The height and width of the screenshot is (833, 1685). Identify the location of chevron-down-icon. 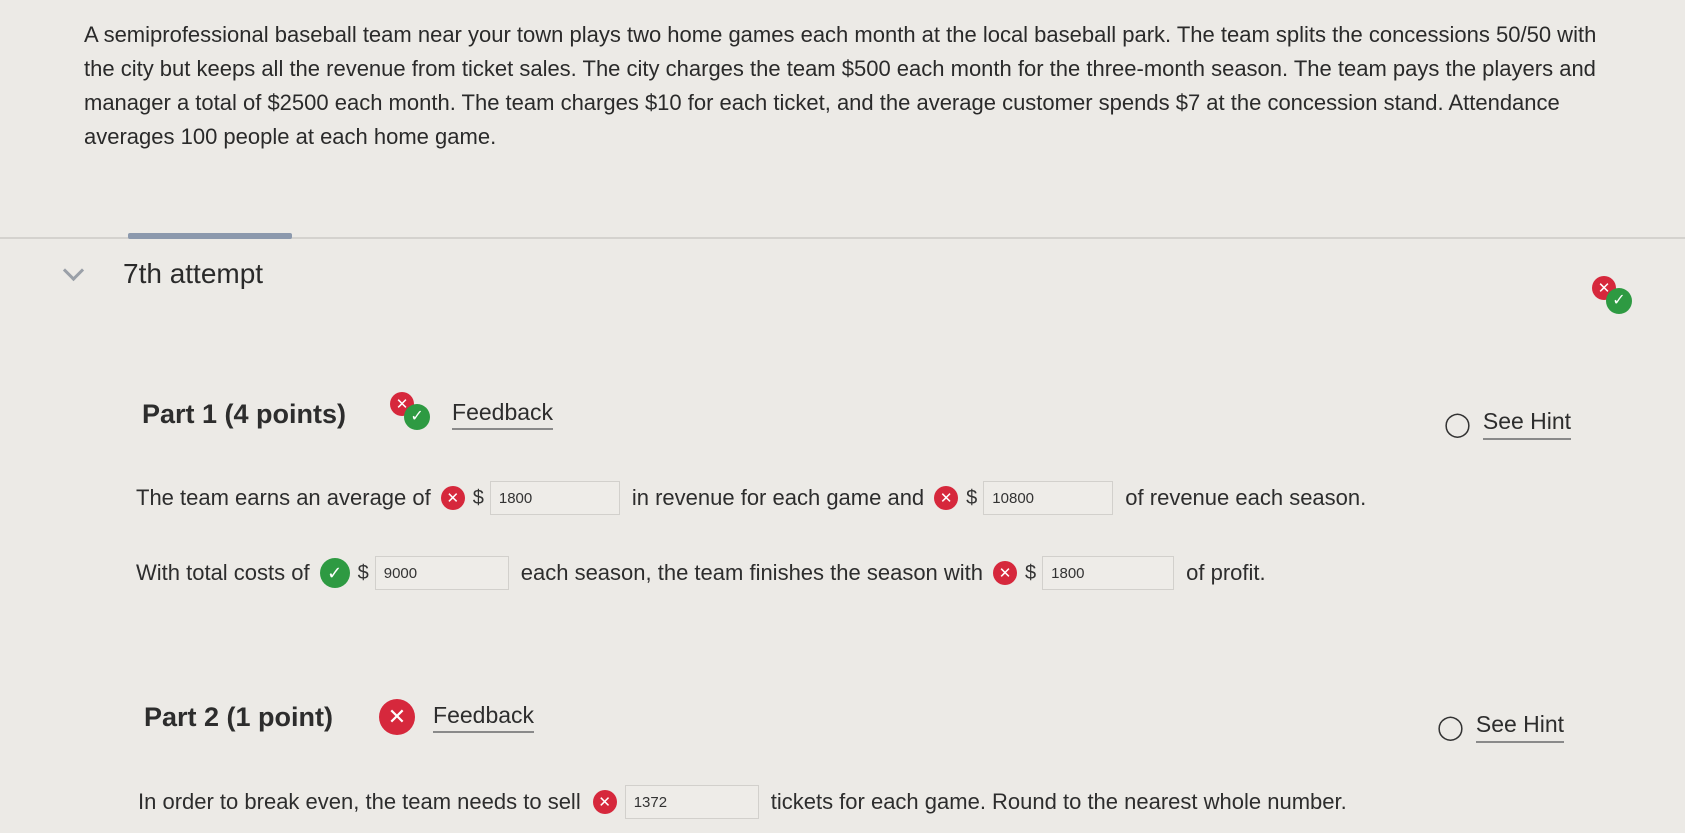
(73, 270).